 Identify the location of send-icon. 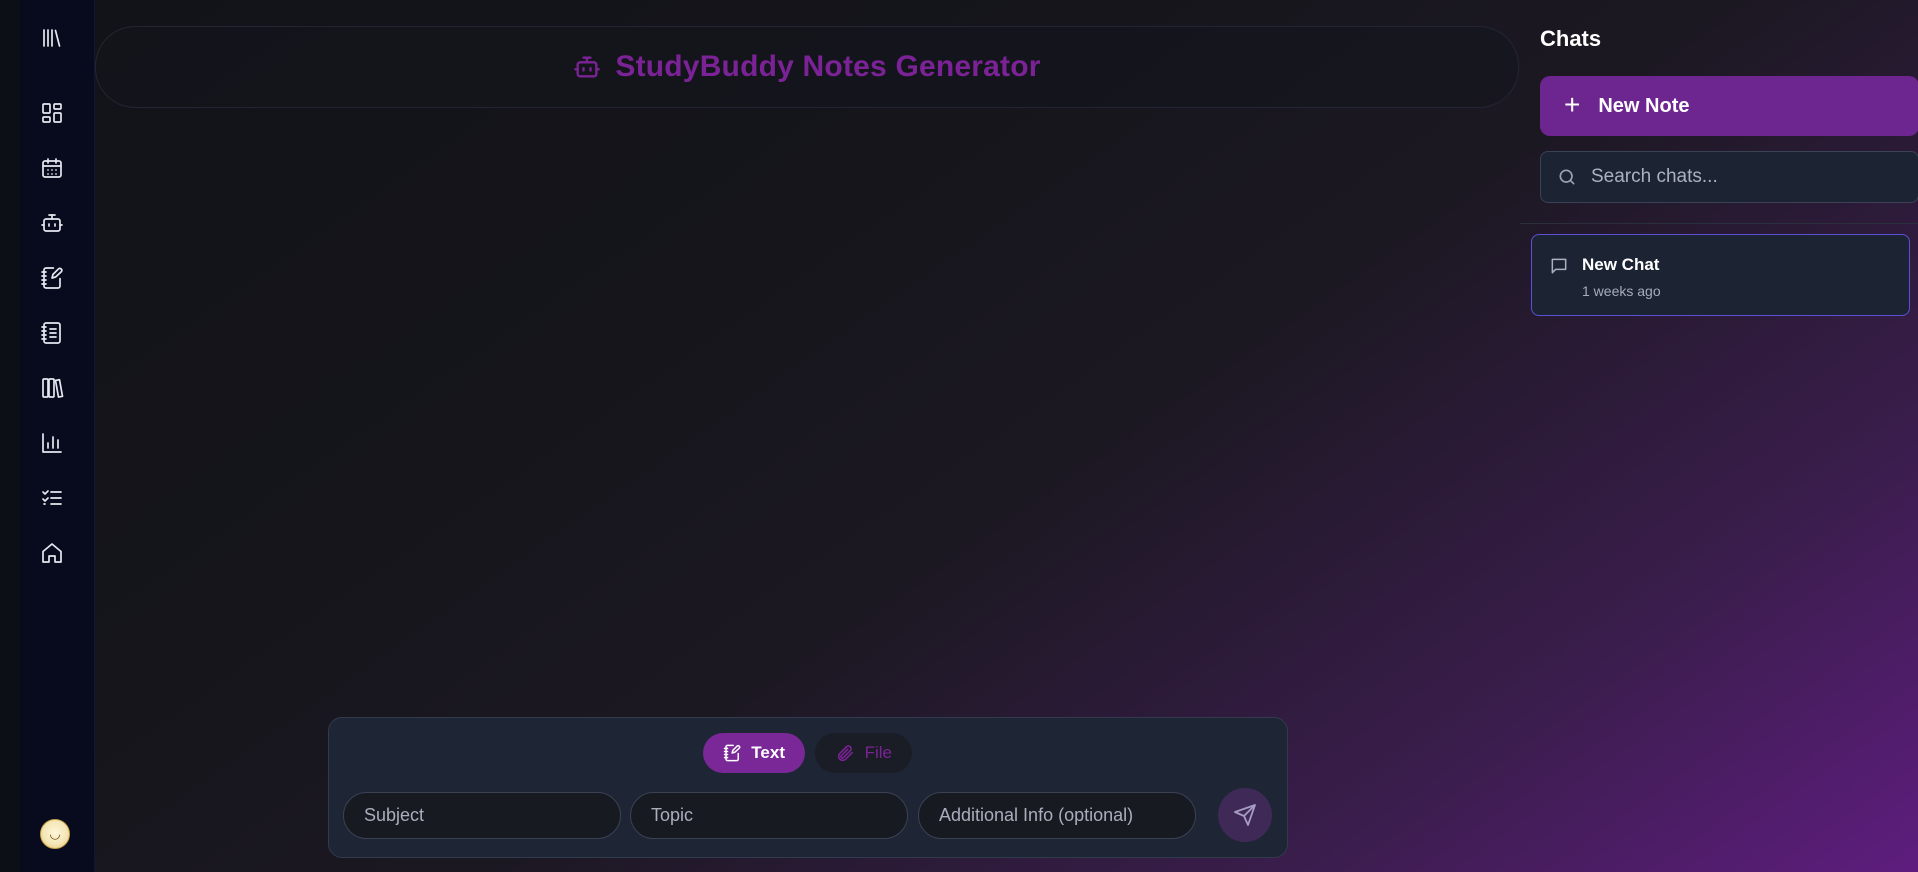
(1245, 815).